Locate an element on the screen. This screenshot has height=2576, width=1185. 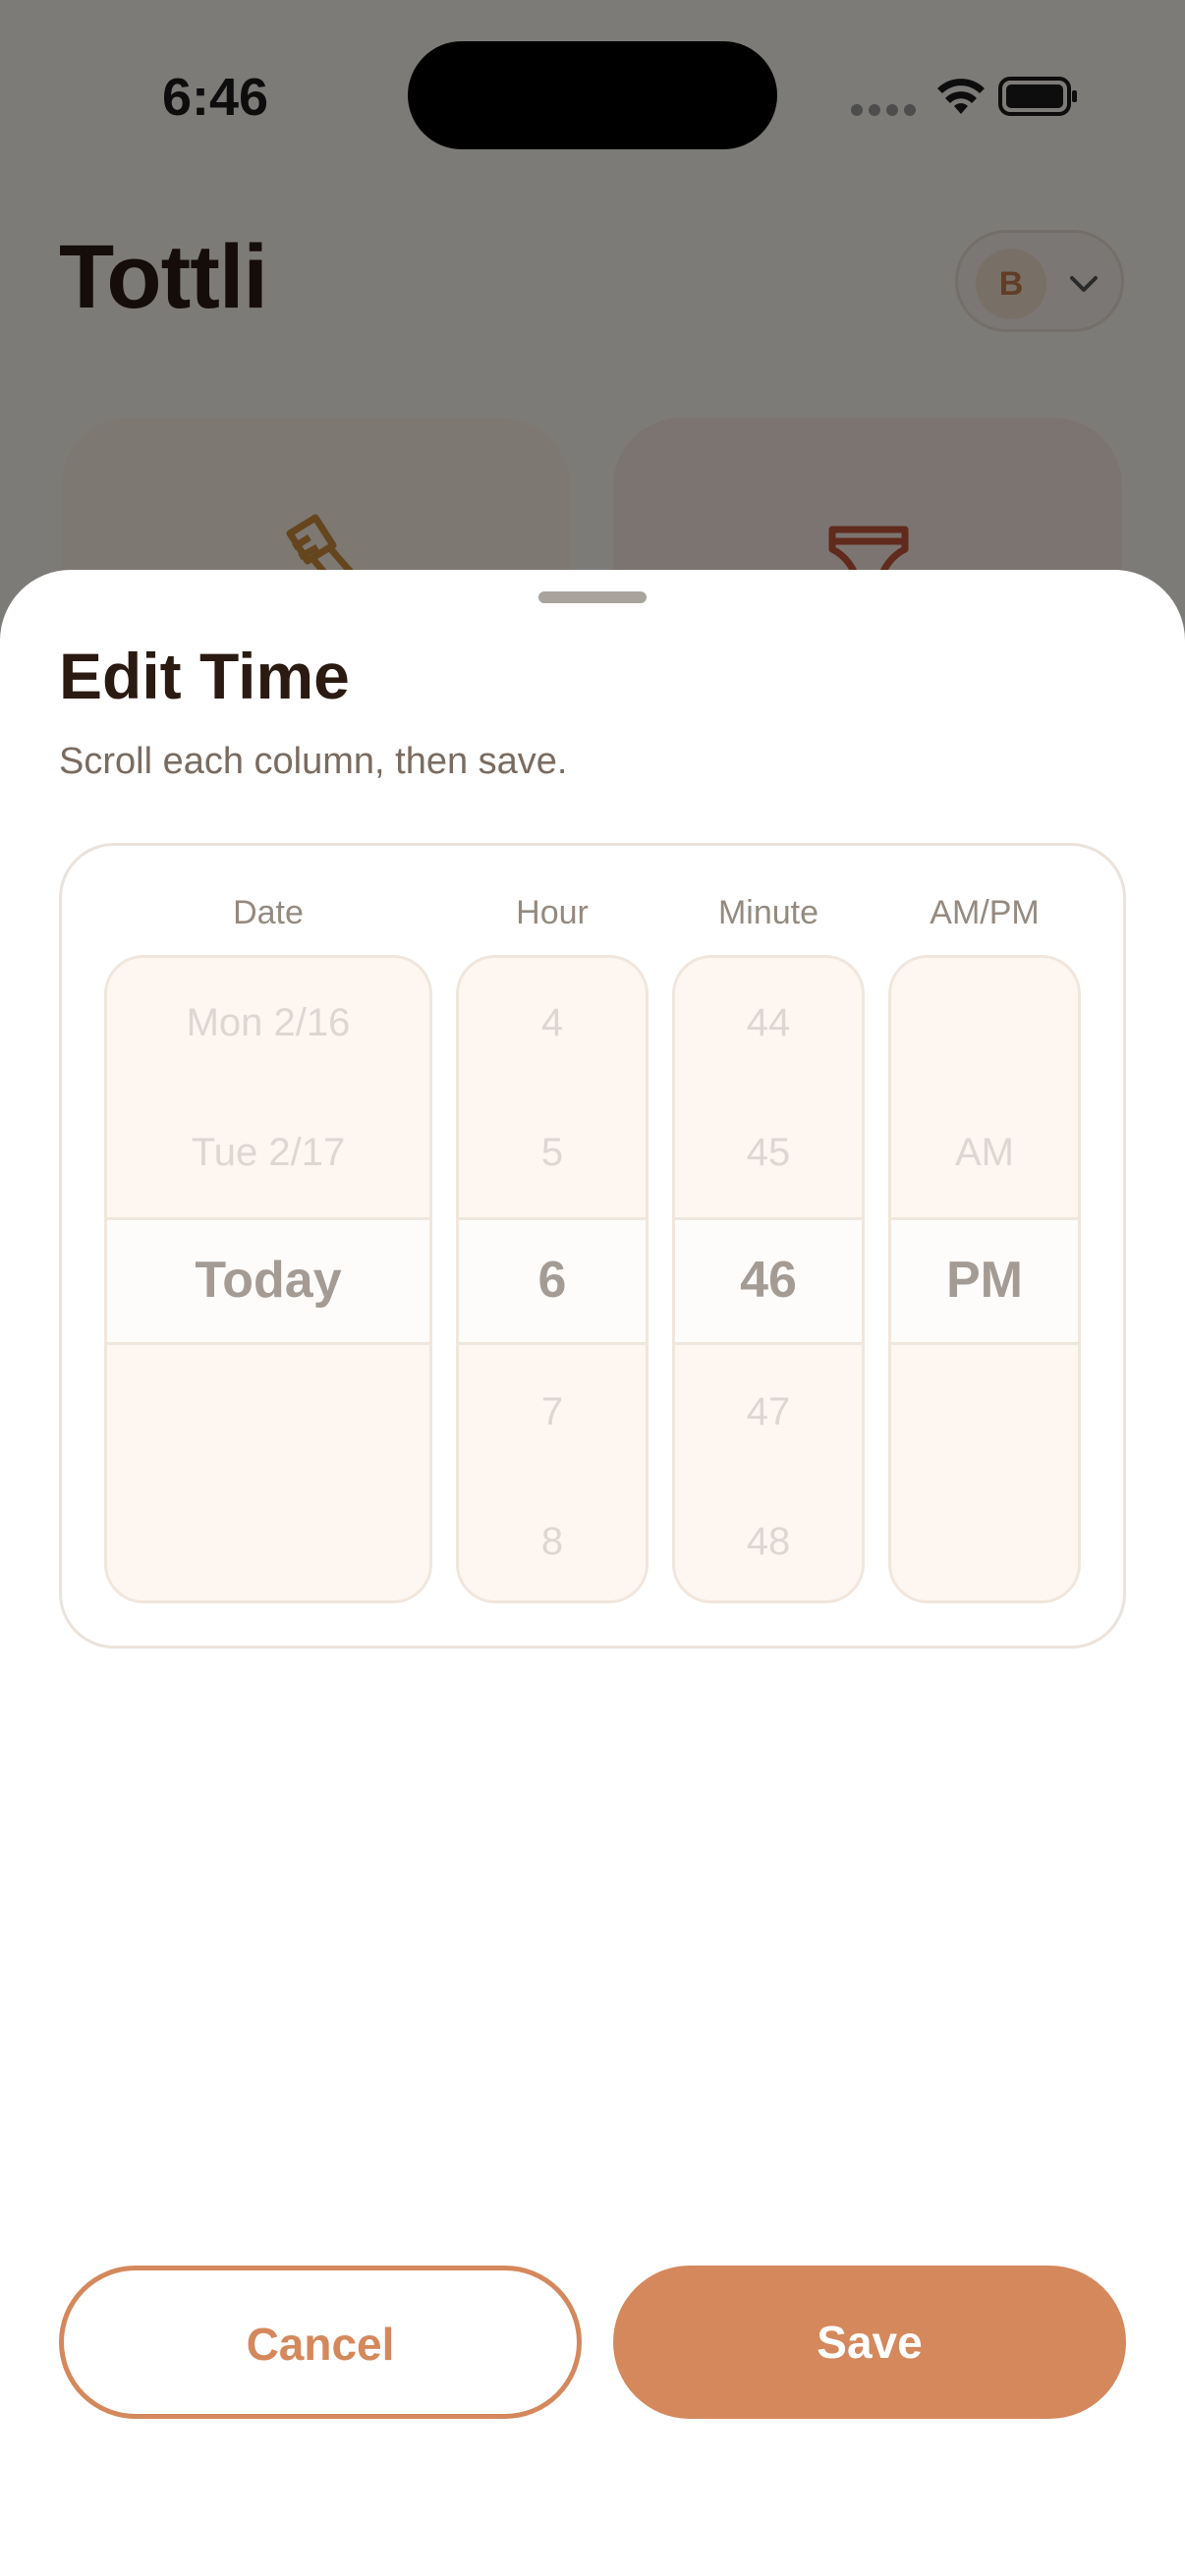
save-button: Save is located at coordinates (870, 2342).